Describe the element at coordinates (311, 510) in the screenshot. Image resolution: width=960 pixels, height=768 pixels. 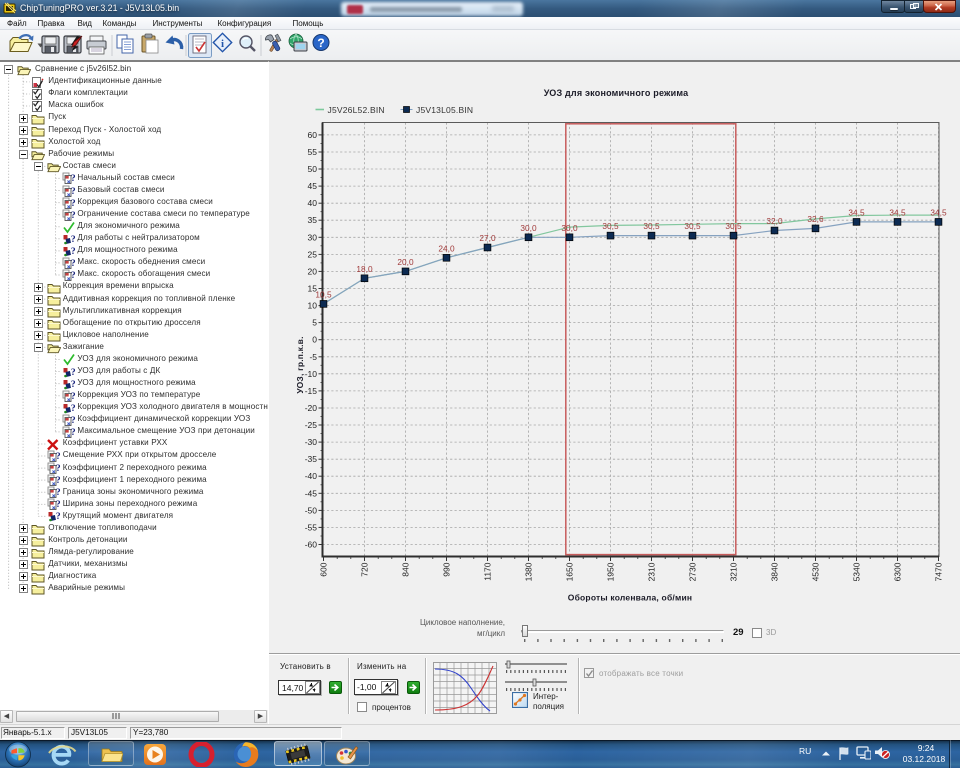
I see `svg-text: -50` at that location.